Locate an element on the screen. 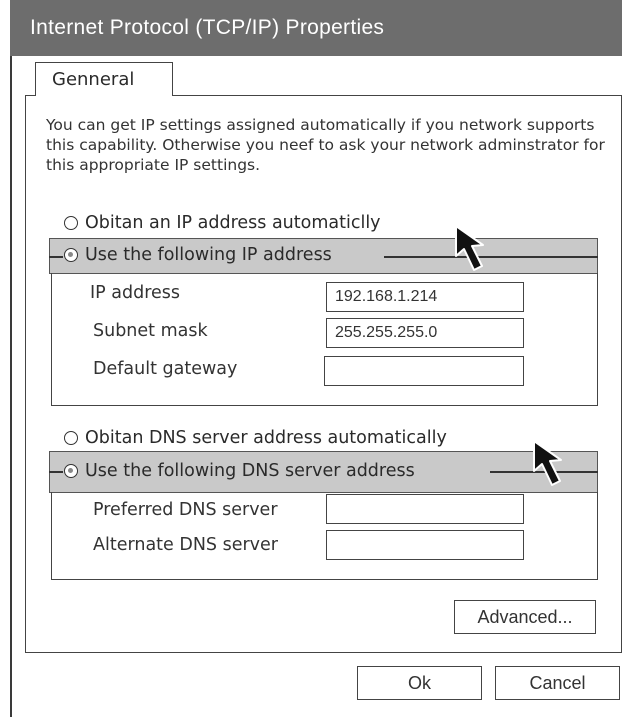  ip-address-input: 192.168.1.214 is located at coordinates (425, 297).